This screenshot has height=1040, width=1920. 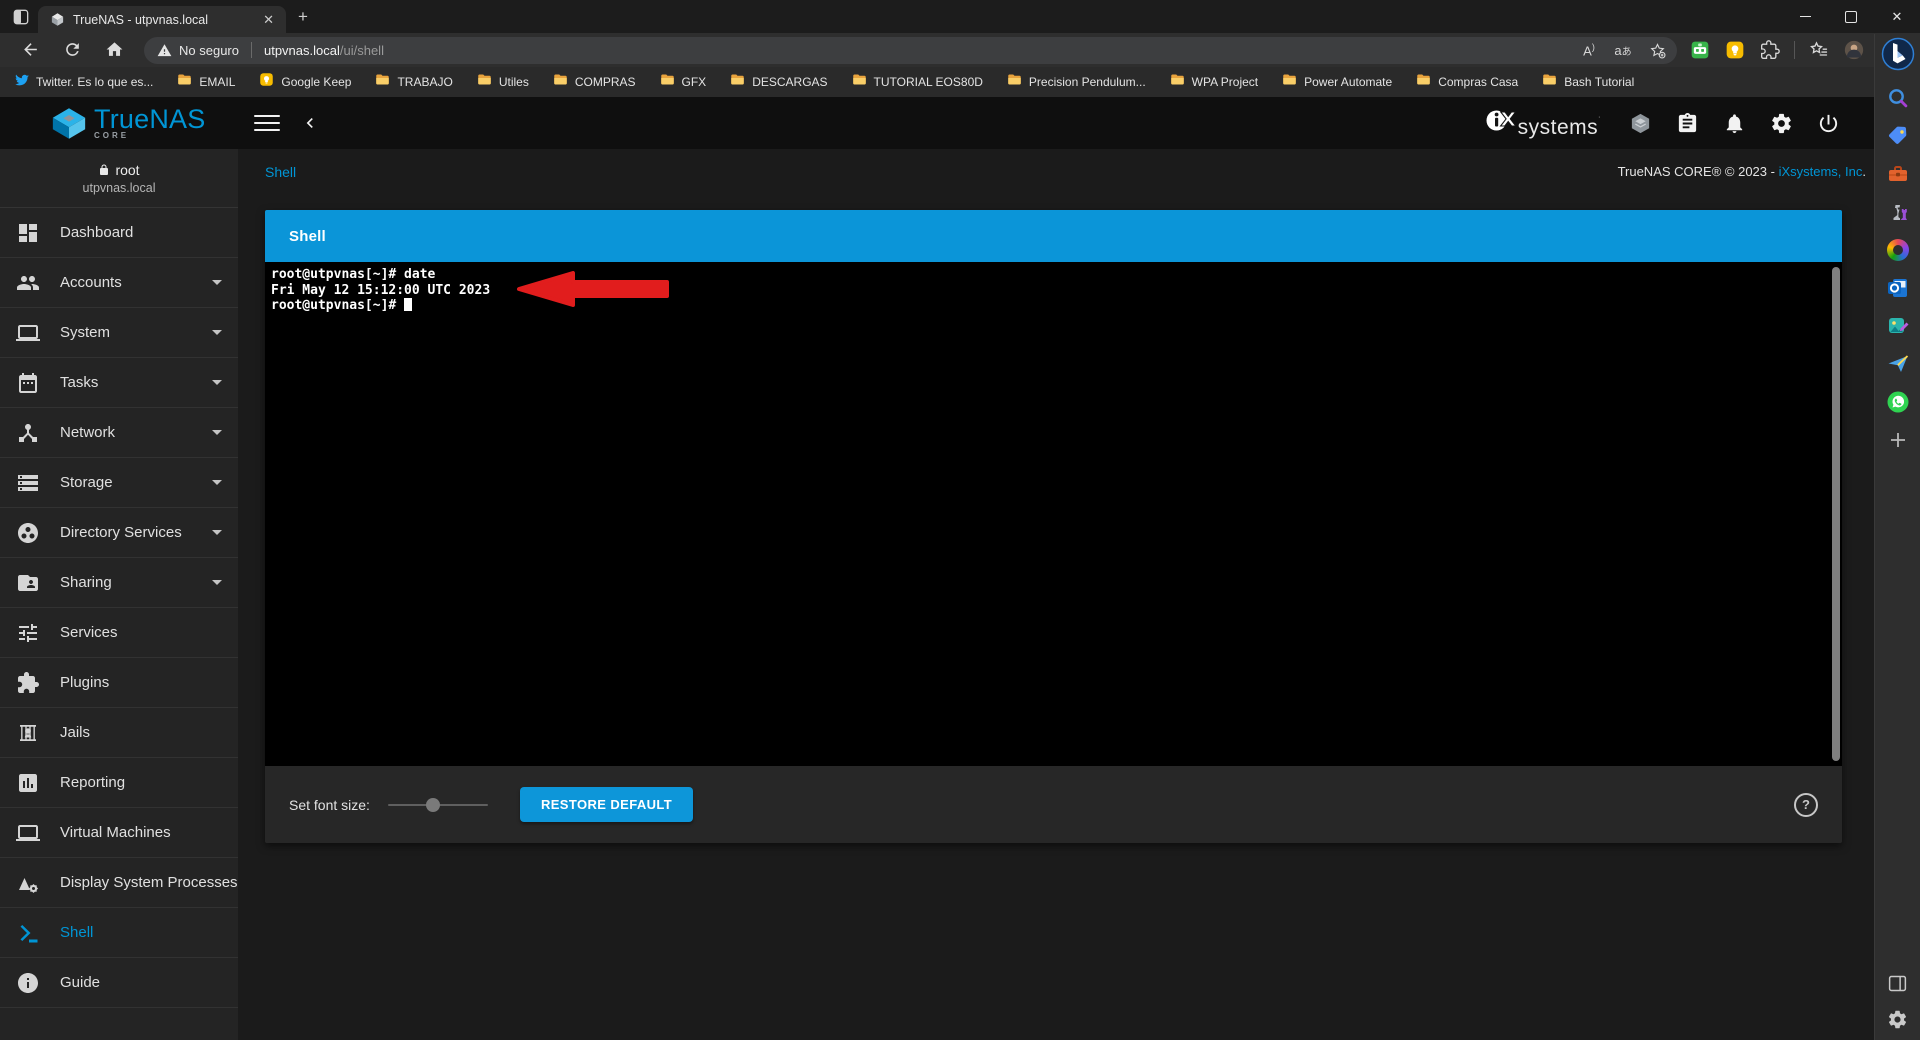 I want to click on terminal-scrollbar, so click(x=1836, y=514).